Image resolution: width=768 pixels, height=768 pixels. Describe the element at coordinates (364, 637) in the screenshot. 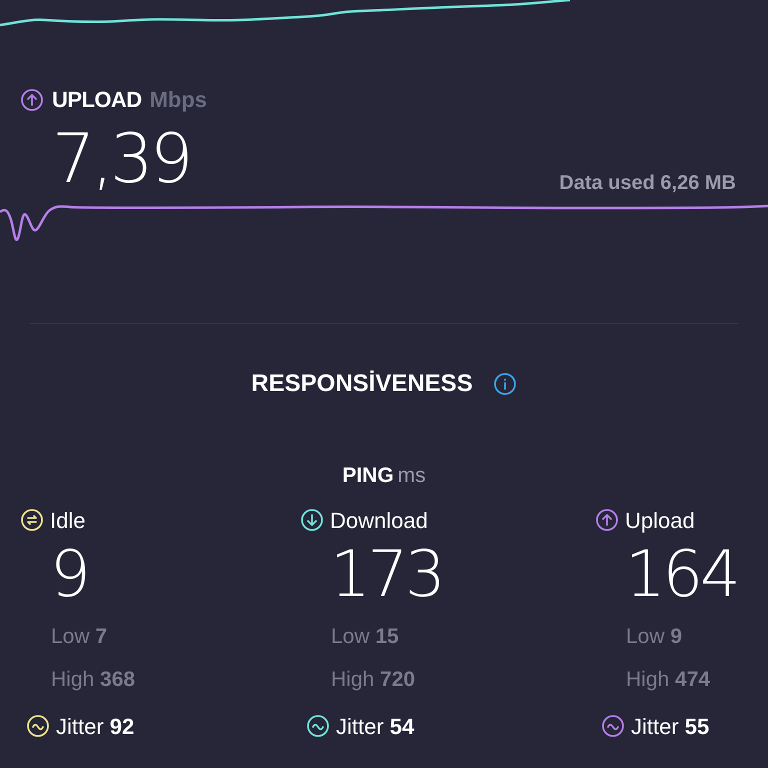

I see `low-value: Low 15` at that location.